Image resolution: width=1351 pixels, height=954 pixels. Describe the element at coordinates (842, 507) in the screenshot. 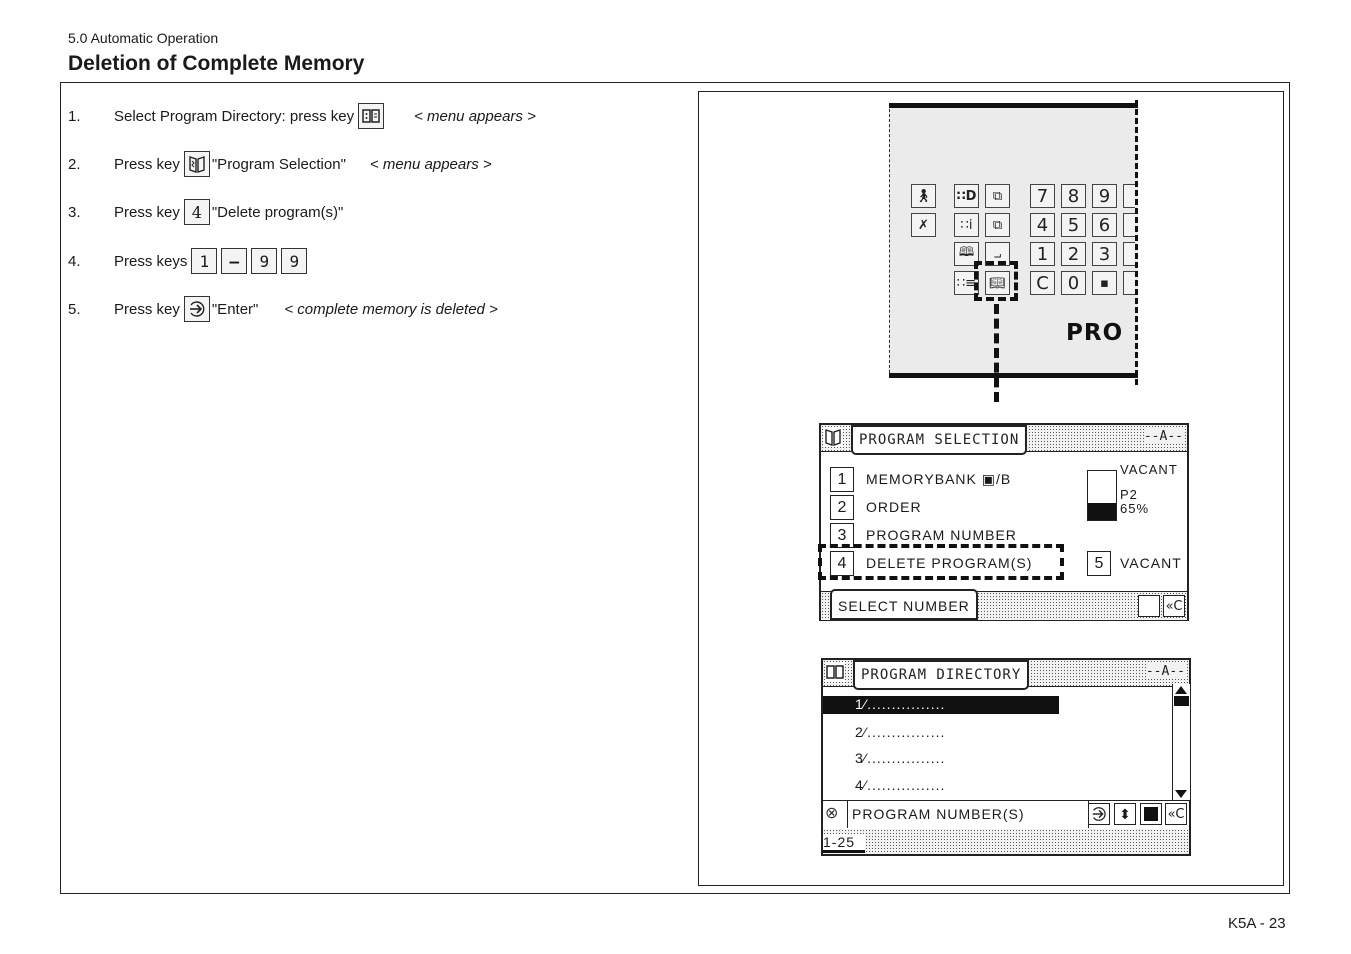

I see `option-key: 2` at that location.